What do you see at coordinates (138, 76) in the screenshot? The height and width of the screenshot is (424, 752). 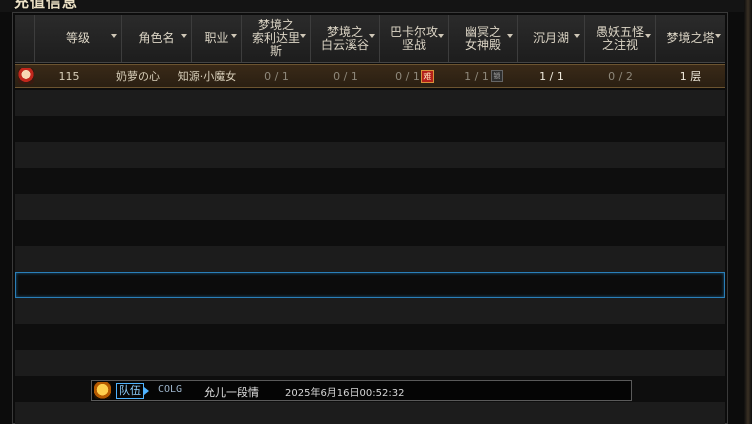 I see `cell-name: 奶萝の心` at bounding box center [138, 76].